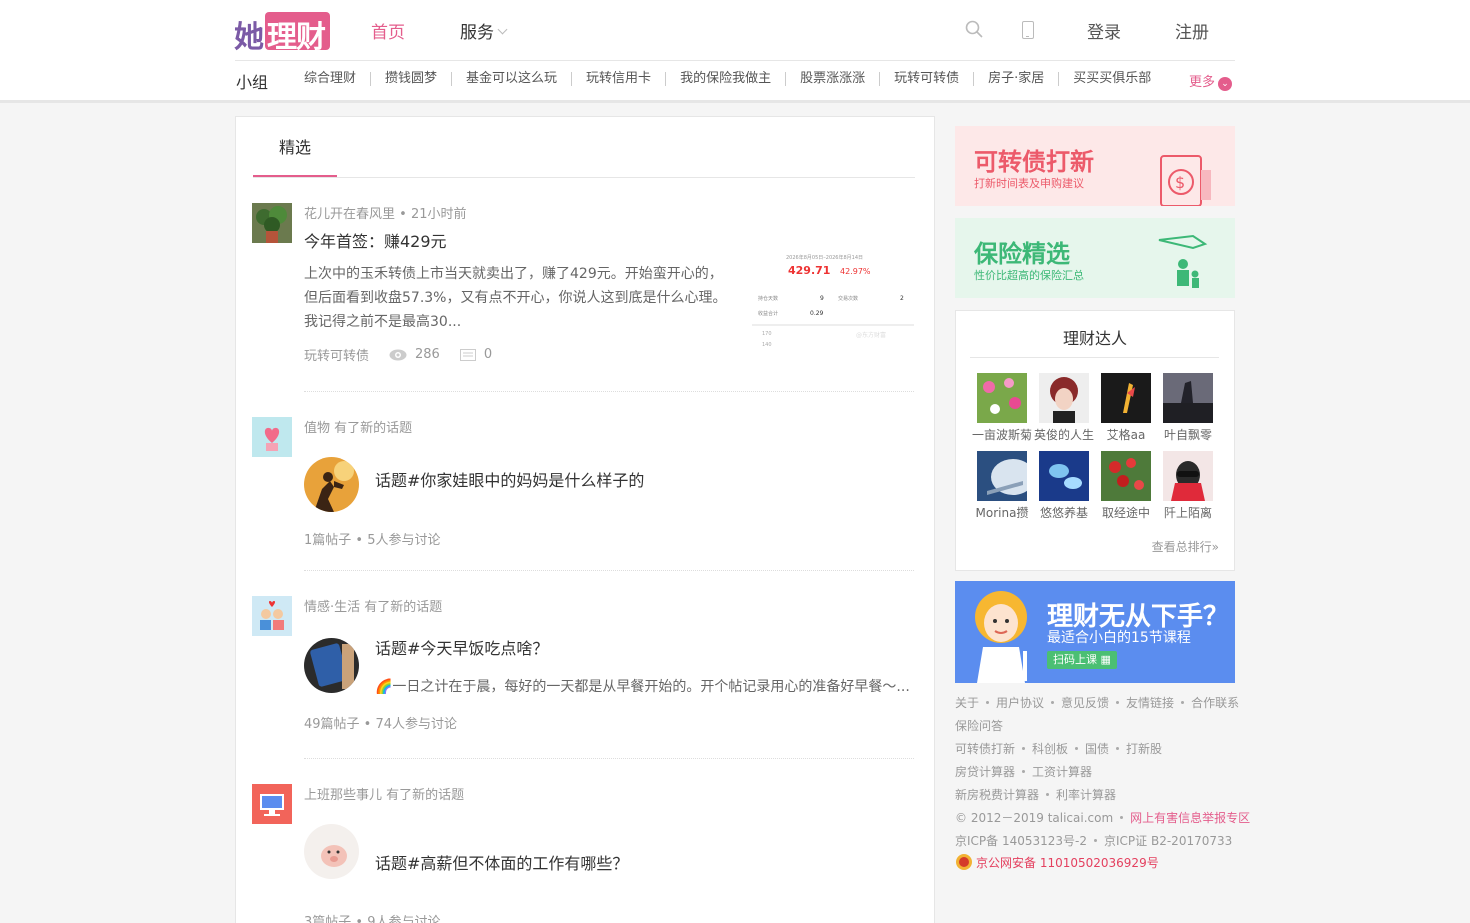  I want to click on expert-name: Morina攒, so click(1002, 513).